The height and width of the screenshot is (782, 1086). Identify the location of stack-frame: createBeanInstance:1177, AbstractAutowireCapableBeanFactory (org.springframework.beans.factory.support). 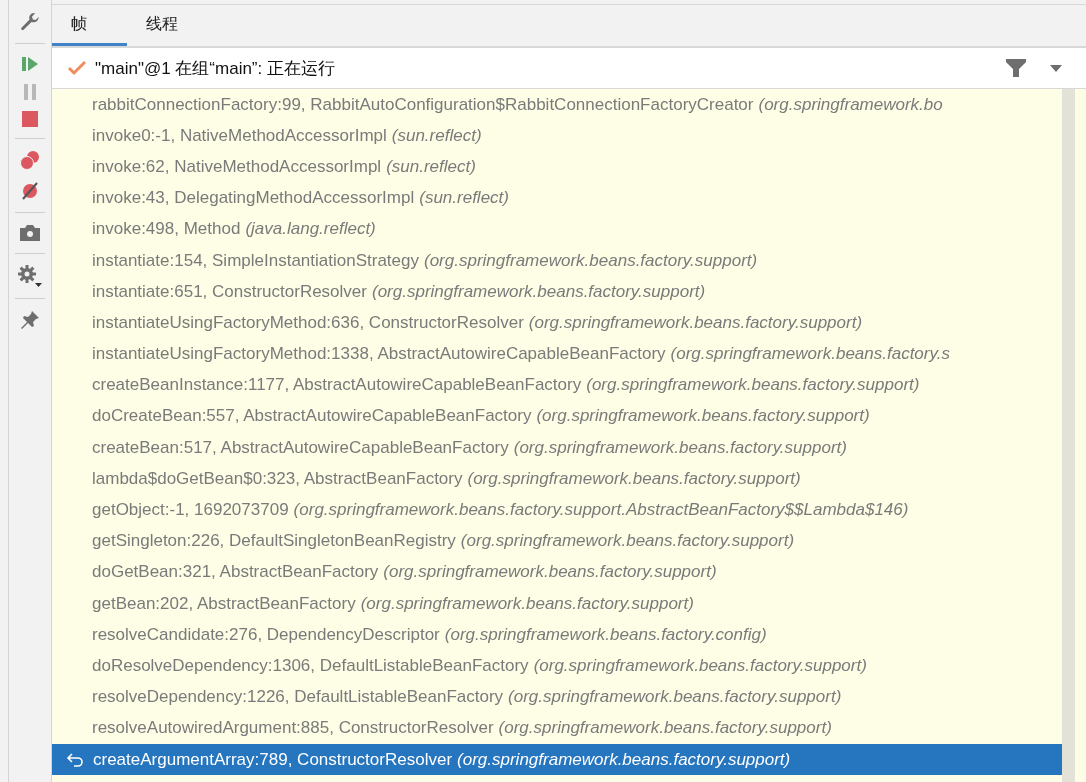
(557, 385).